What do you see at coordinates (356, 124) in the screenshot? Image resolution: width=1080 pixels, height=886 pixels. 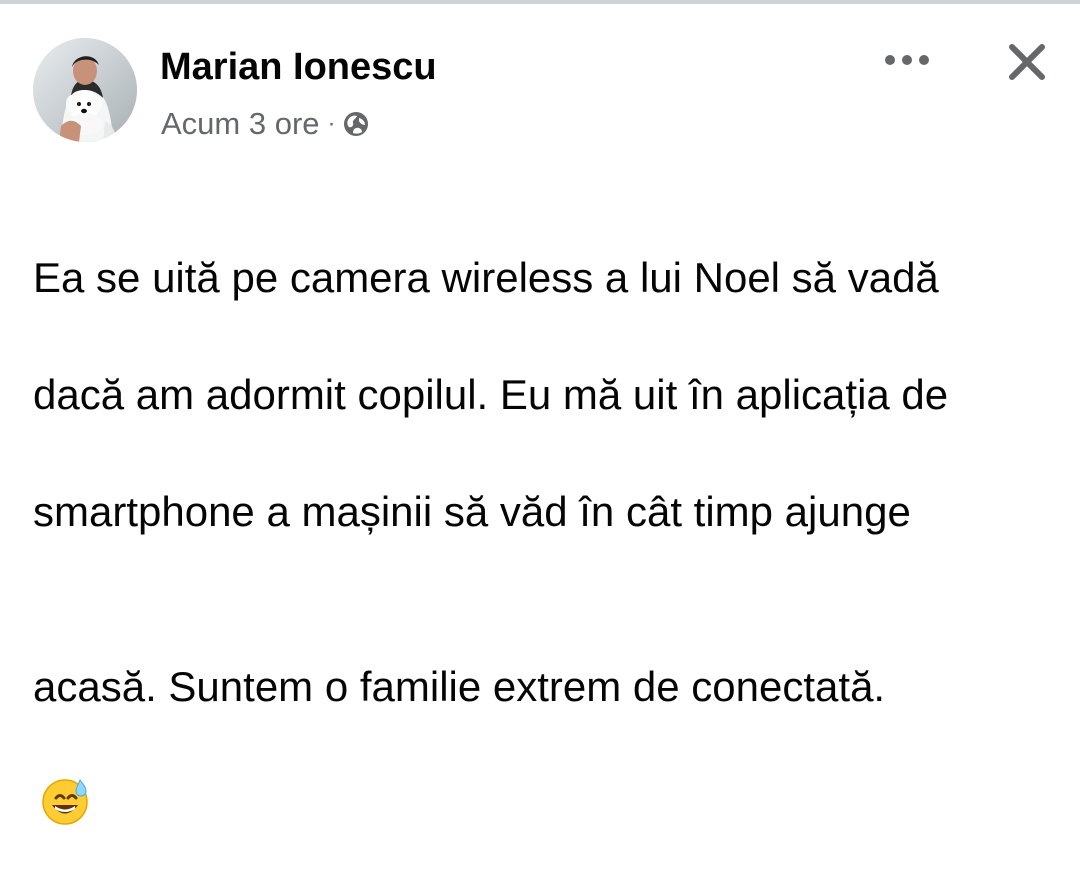 I see `globe-icon` at bounding box center [356, 124].